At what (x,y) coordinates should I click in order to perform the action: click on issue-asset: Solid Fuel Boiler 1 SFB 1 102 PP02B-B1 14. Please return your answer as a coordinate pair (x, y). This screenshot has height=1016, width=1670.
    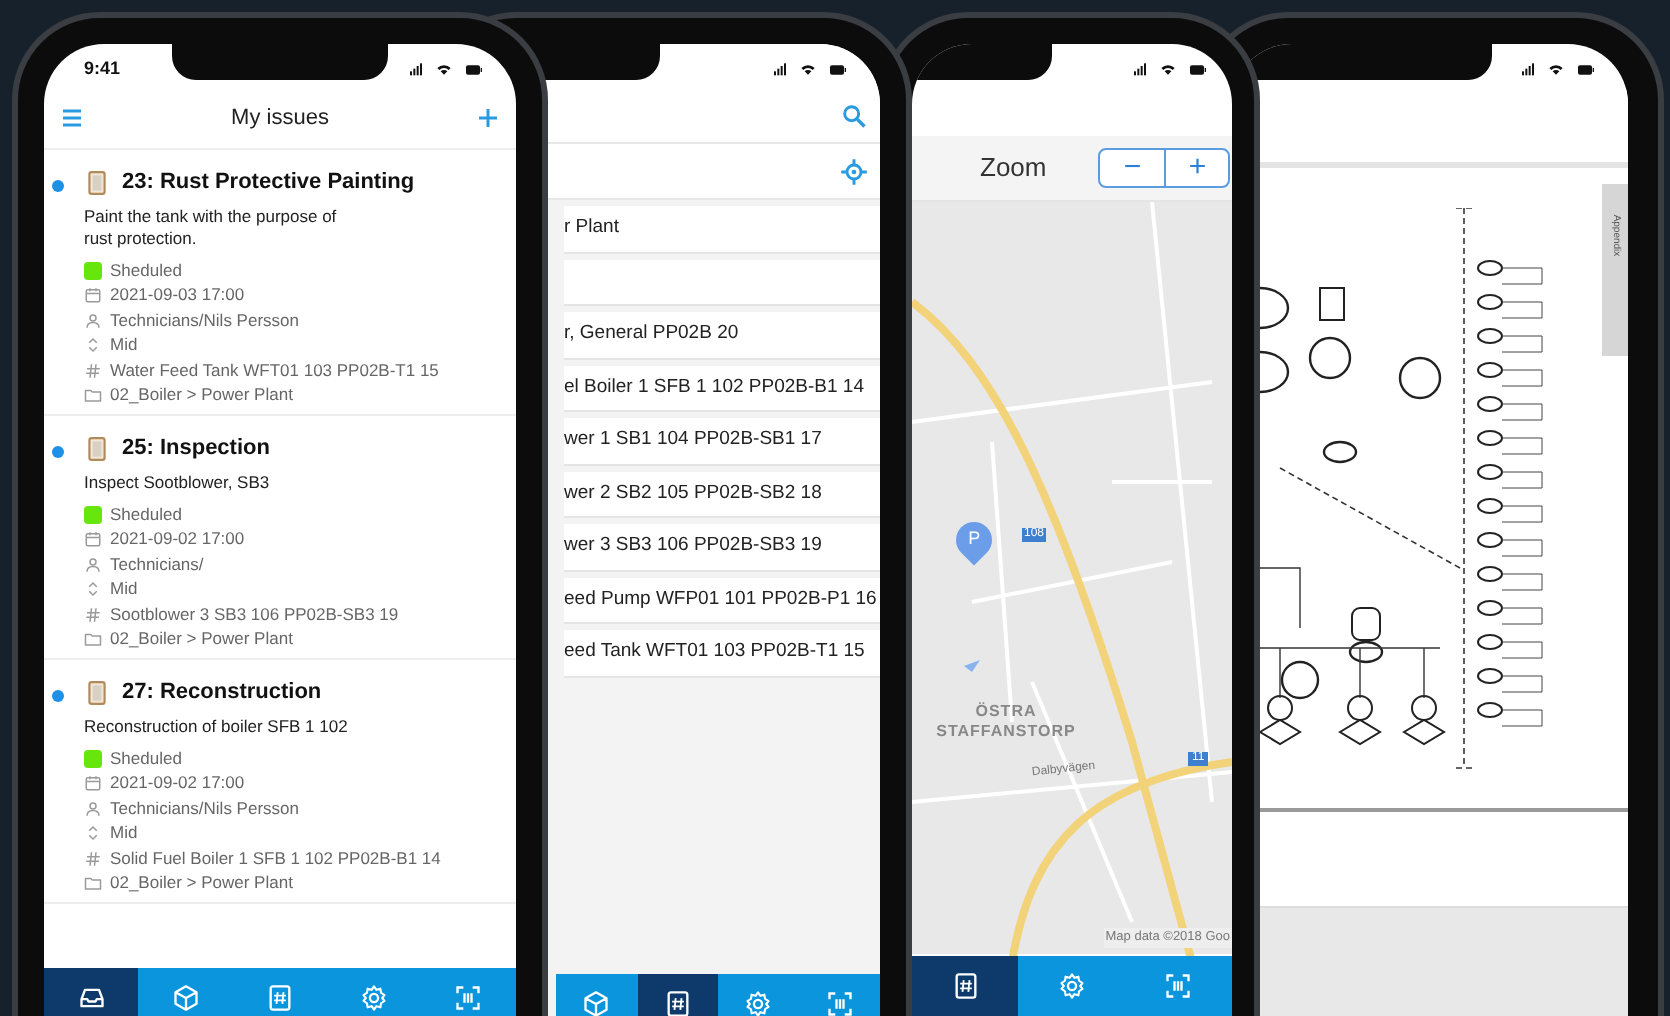
    Looking at the image, I should click on (275, 858).